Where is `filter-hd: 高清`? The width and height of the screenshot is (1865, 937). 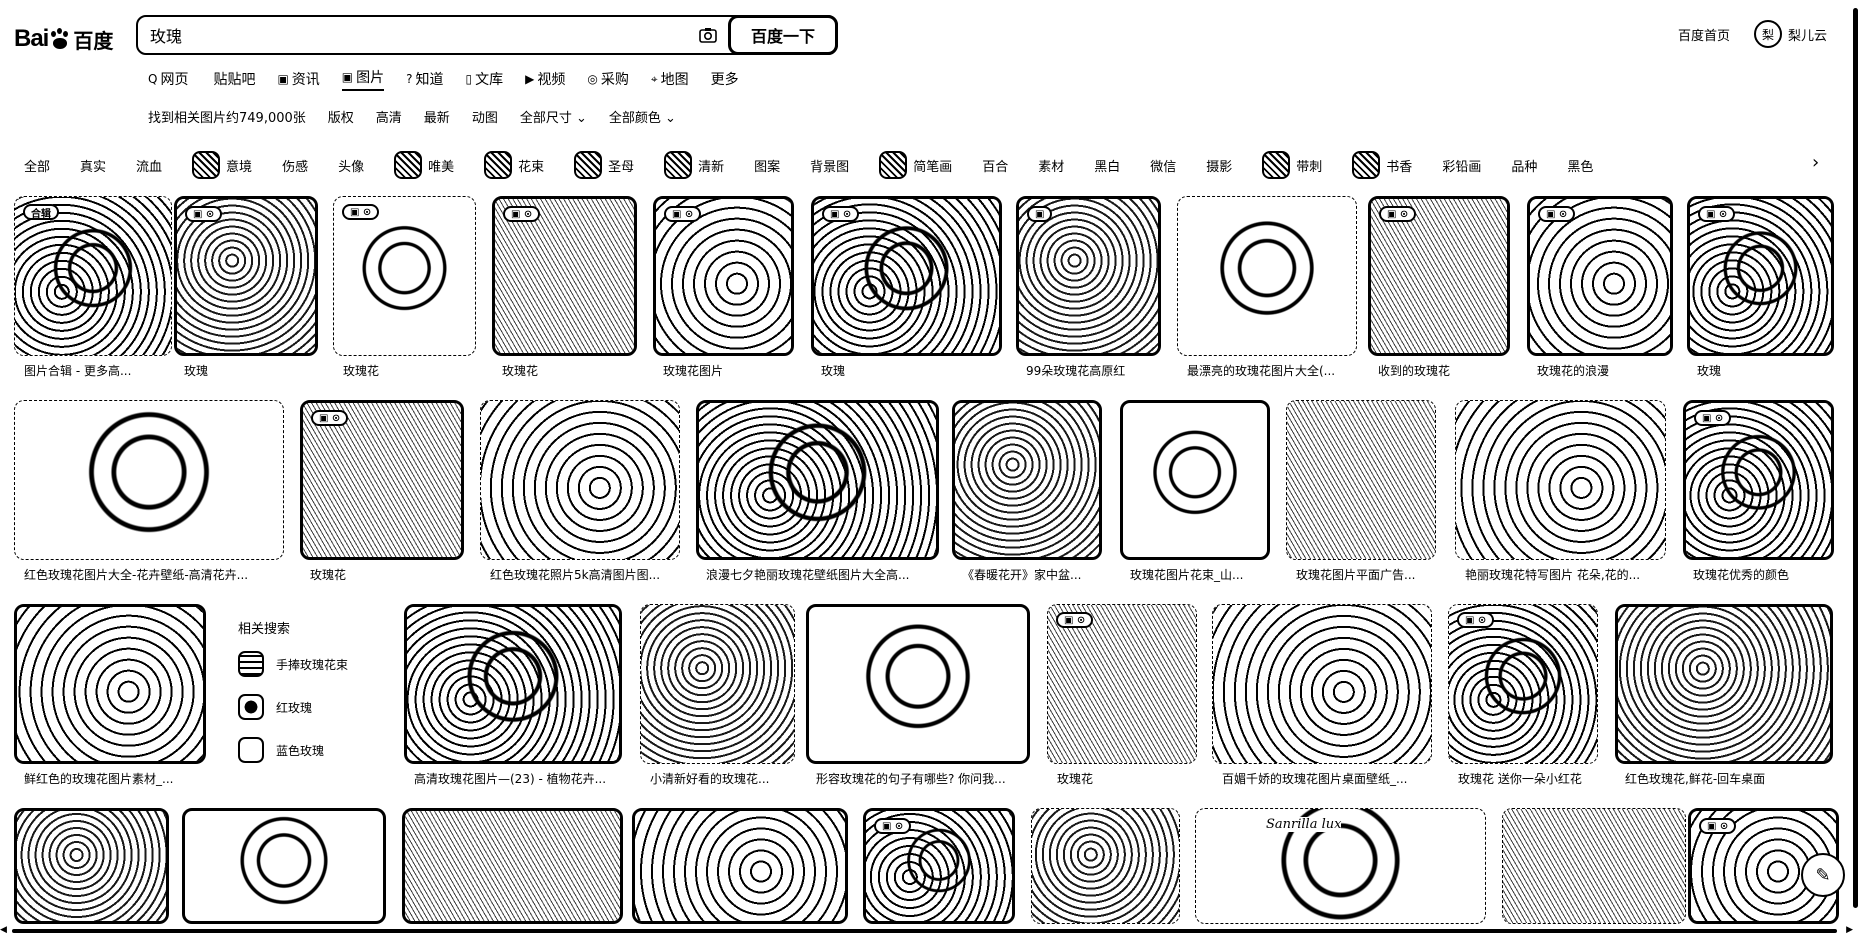 filter-hd: 高清 is located at coordinates (389, 116).